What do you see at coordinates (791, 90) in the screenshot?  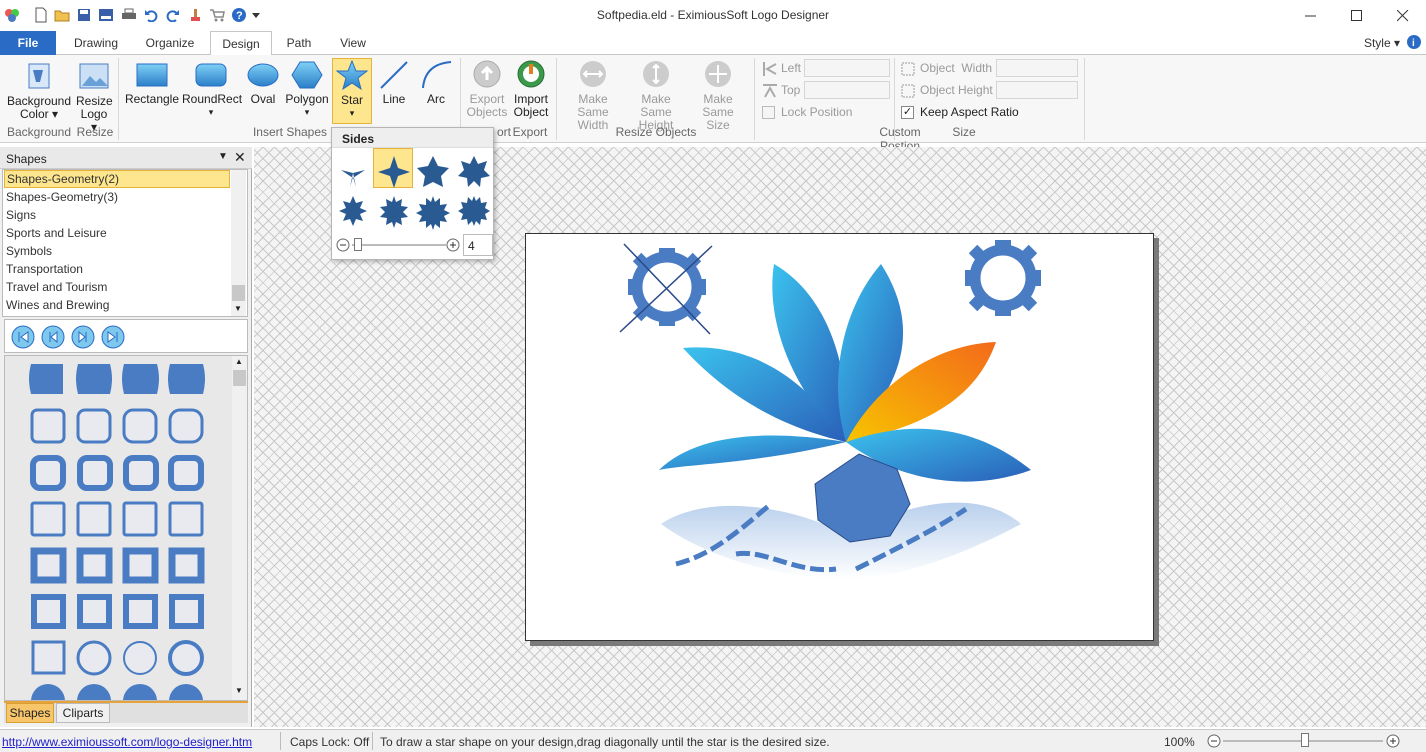 I see `top-label: Top` at bounding box center [791, 90].